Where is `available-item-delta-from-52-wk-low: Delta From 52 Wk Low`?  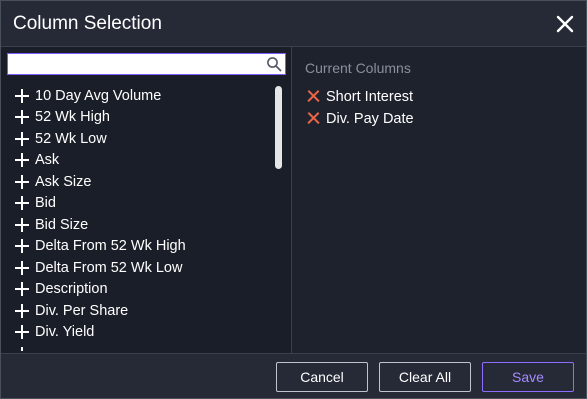
available-item-delta-from-52-wk-low: Delta From 52 Wk Low is located at coordinates (98, 267).